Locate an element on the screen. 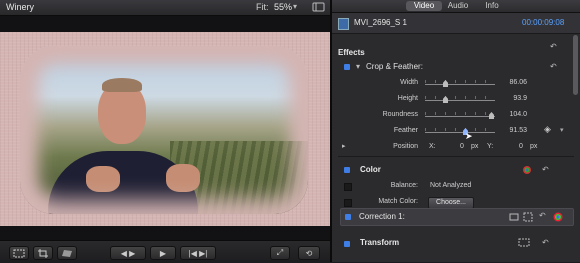 This screenshot has height=263, width=580. balance-checkbox is located at coordinates (348, 187).